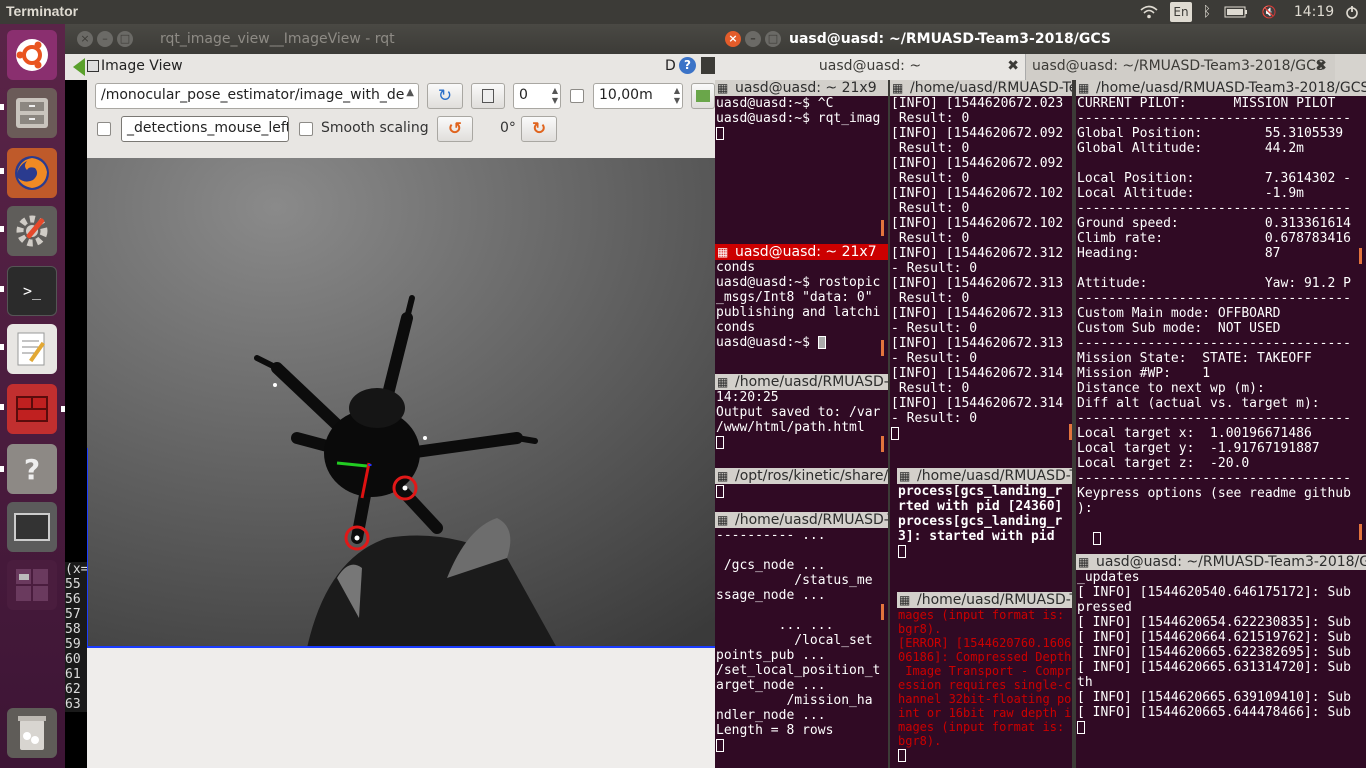  Describe the element at coordinates (32, 585) in the screenshot. I see `workspaces-switcher-icon` at that location.